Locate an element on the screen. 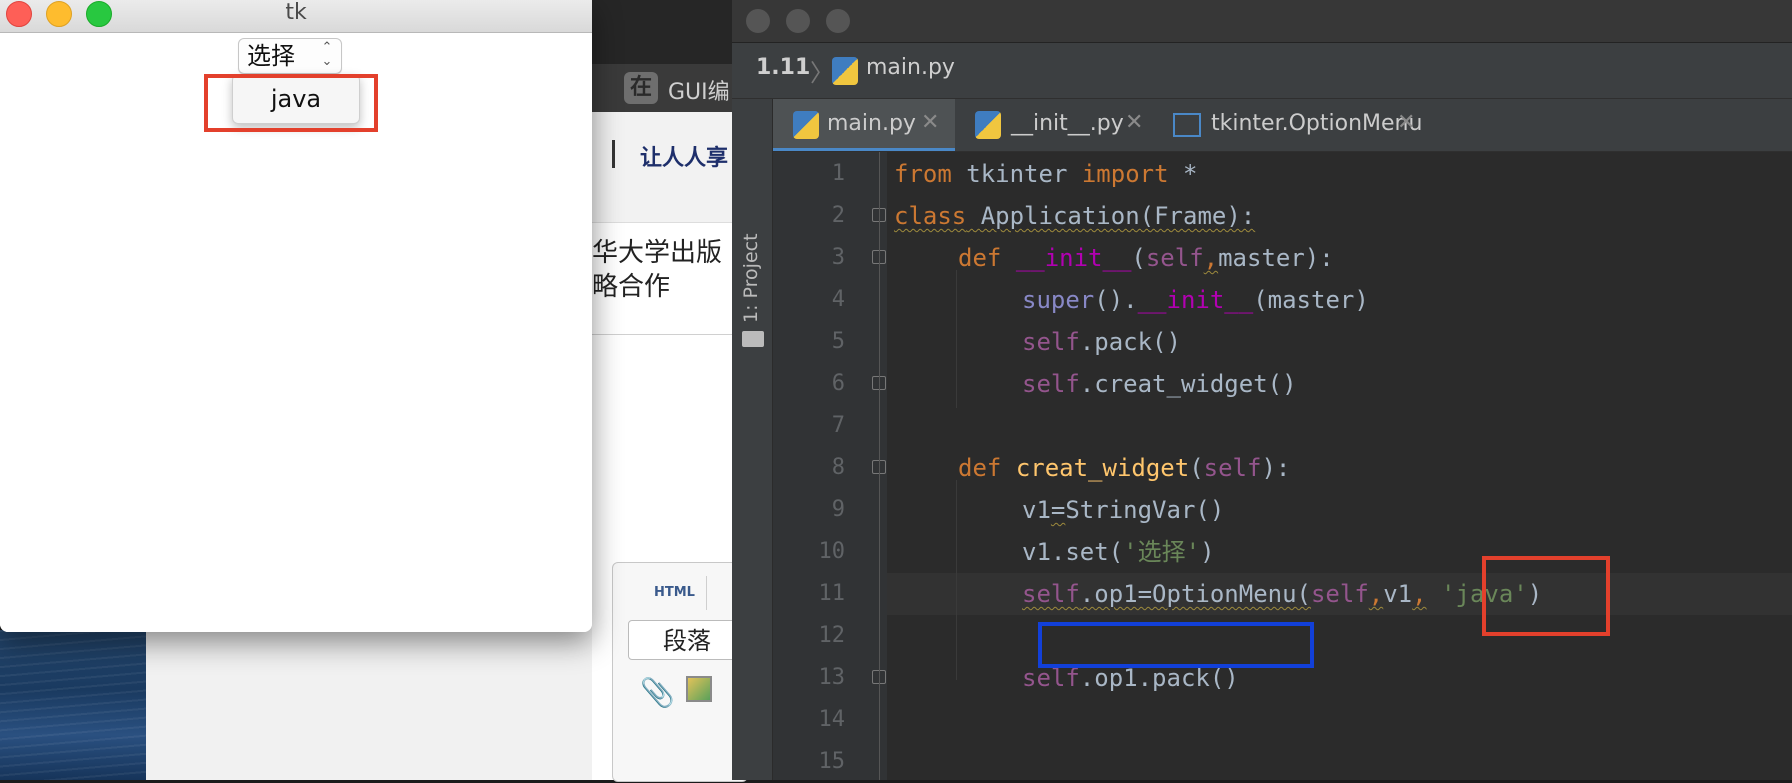  browser-tab-label: GUI编 is located at coordinates (699, 90).